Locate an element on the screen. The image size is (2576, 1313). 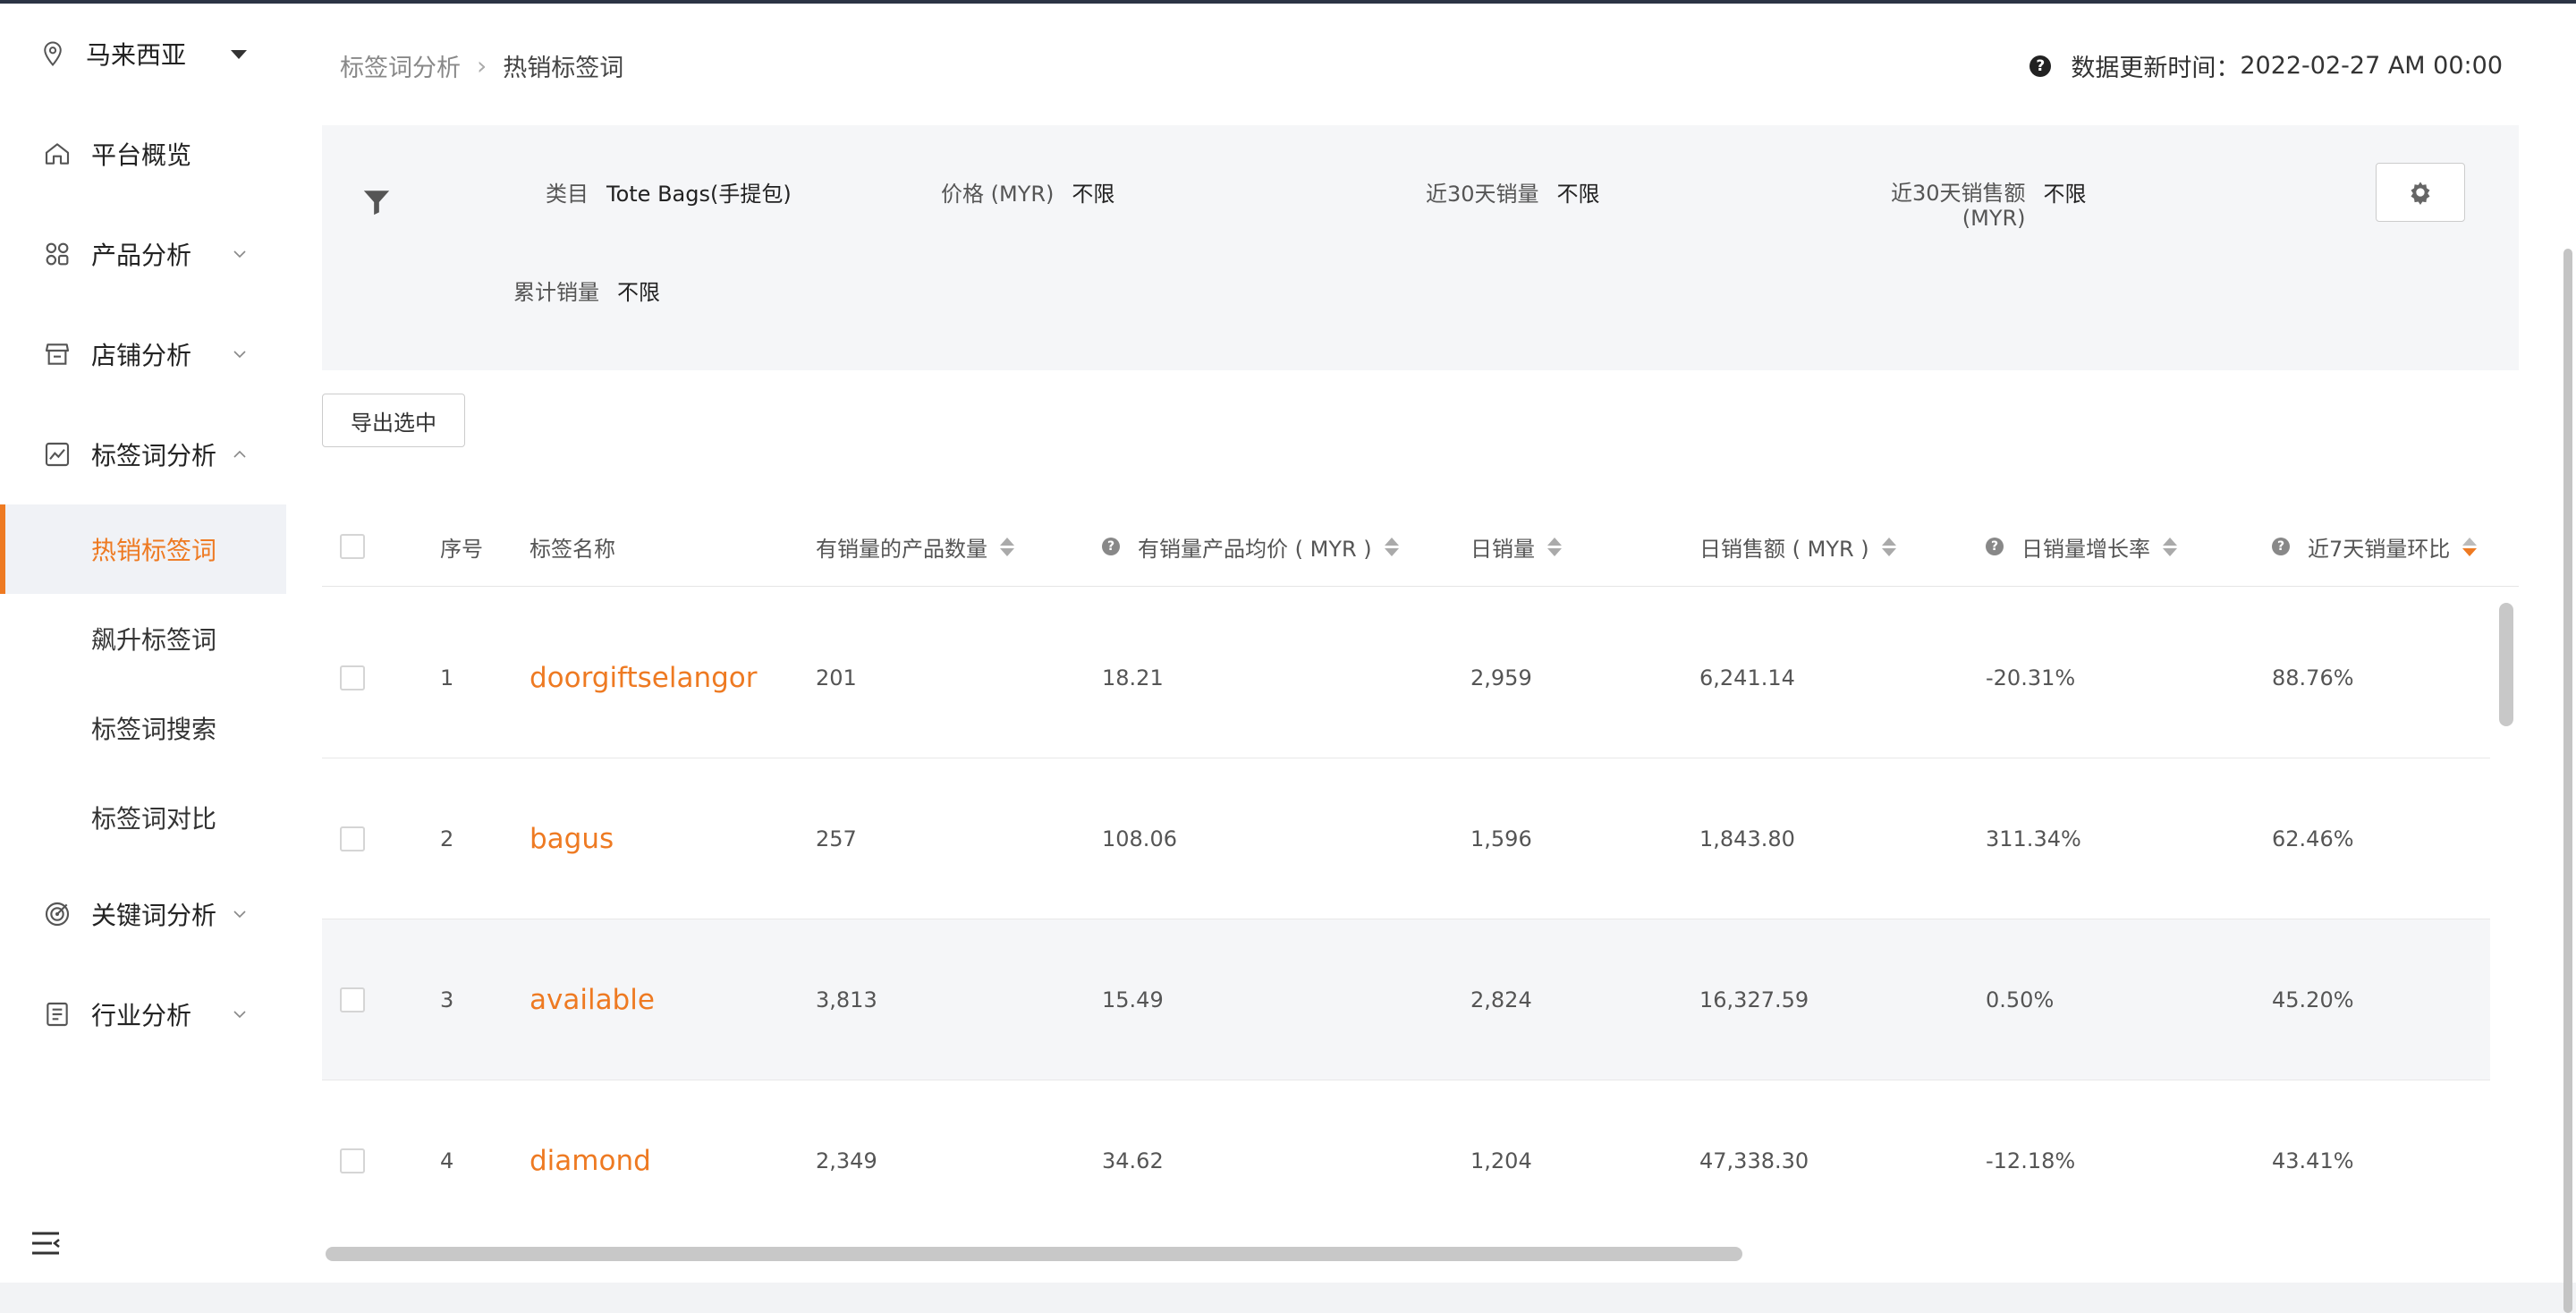
sidebar-item-industry-analysis: 行业分析 is located at coordinates (143, 1014).